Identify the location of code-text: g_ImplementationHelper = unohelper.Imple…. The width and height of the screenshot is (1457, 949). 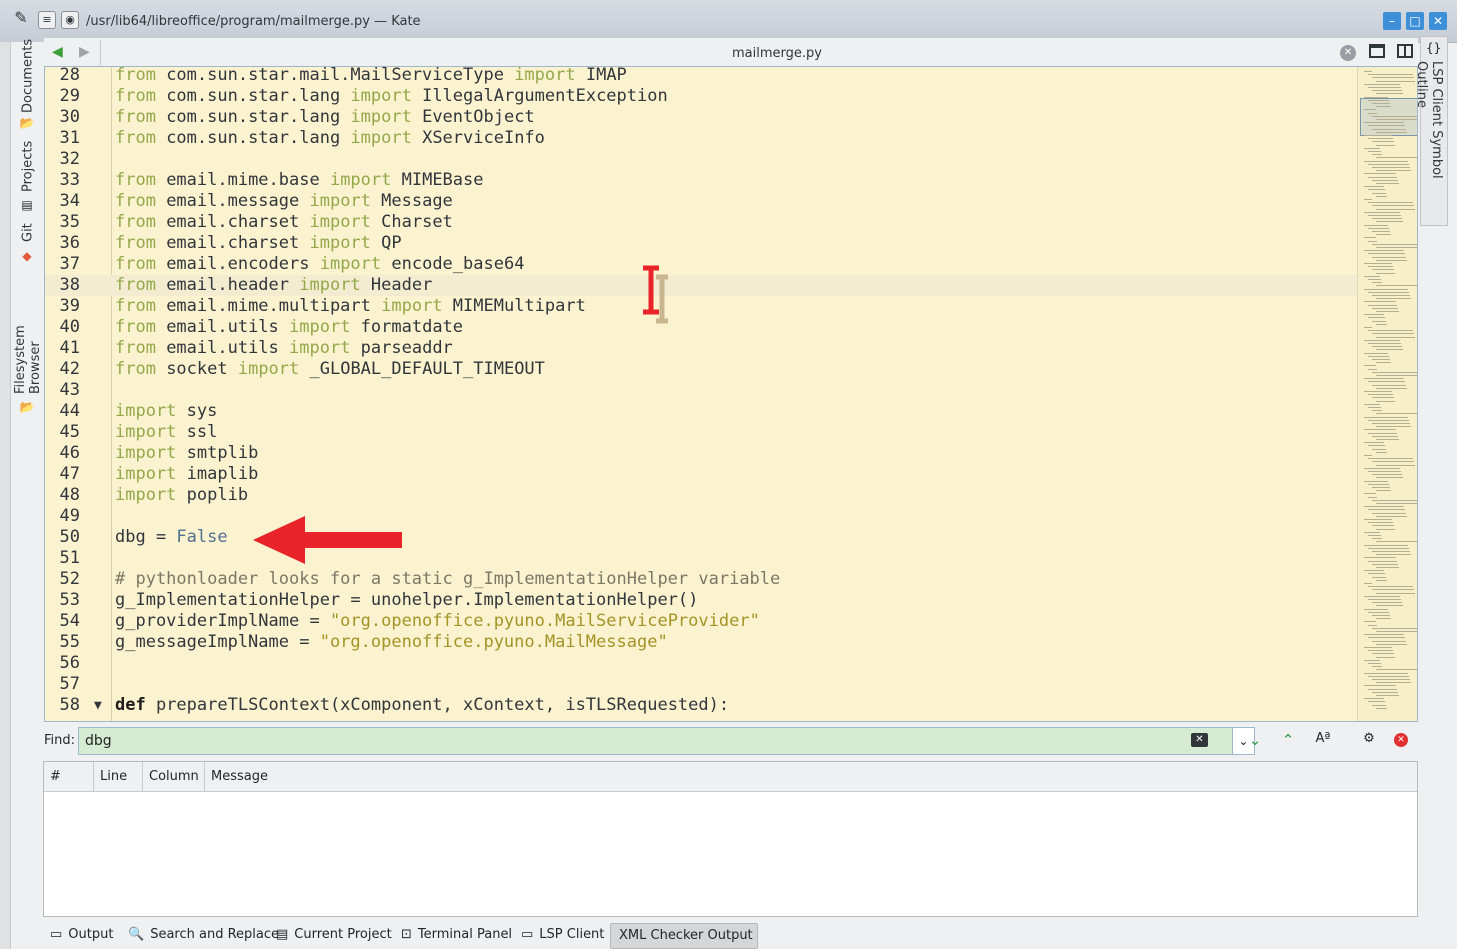
(406, 600).